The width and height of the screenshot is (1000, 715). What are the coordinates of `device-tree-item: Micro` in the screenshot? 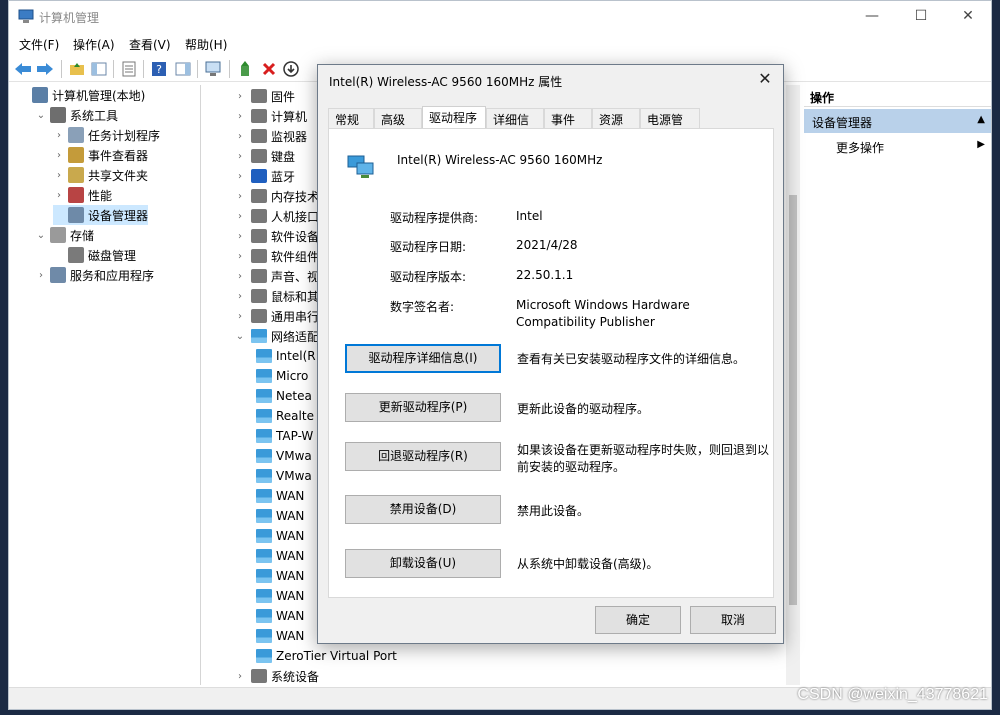 It's located at (282, 376).